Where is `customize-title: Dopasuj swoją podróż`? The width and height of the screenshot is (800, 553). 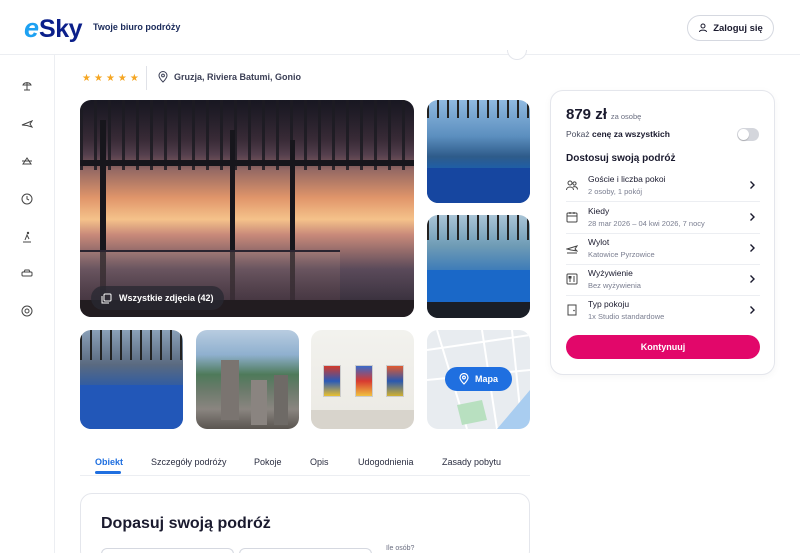
customize-title: Dopasuj swoją podróż is located at coordinates (186, 523).